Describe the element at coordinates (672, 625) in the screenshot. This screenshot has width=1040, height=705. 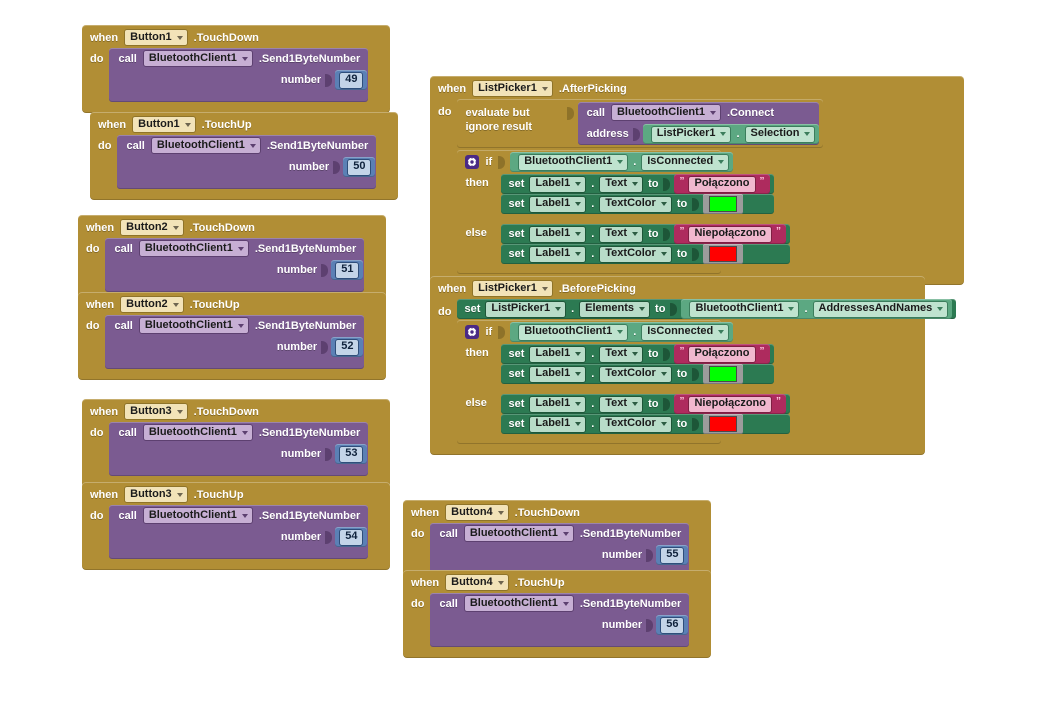
I see `number-block: 56` at that location.